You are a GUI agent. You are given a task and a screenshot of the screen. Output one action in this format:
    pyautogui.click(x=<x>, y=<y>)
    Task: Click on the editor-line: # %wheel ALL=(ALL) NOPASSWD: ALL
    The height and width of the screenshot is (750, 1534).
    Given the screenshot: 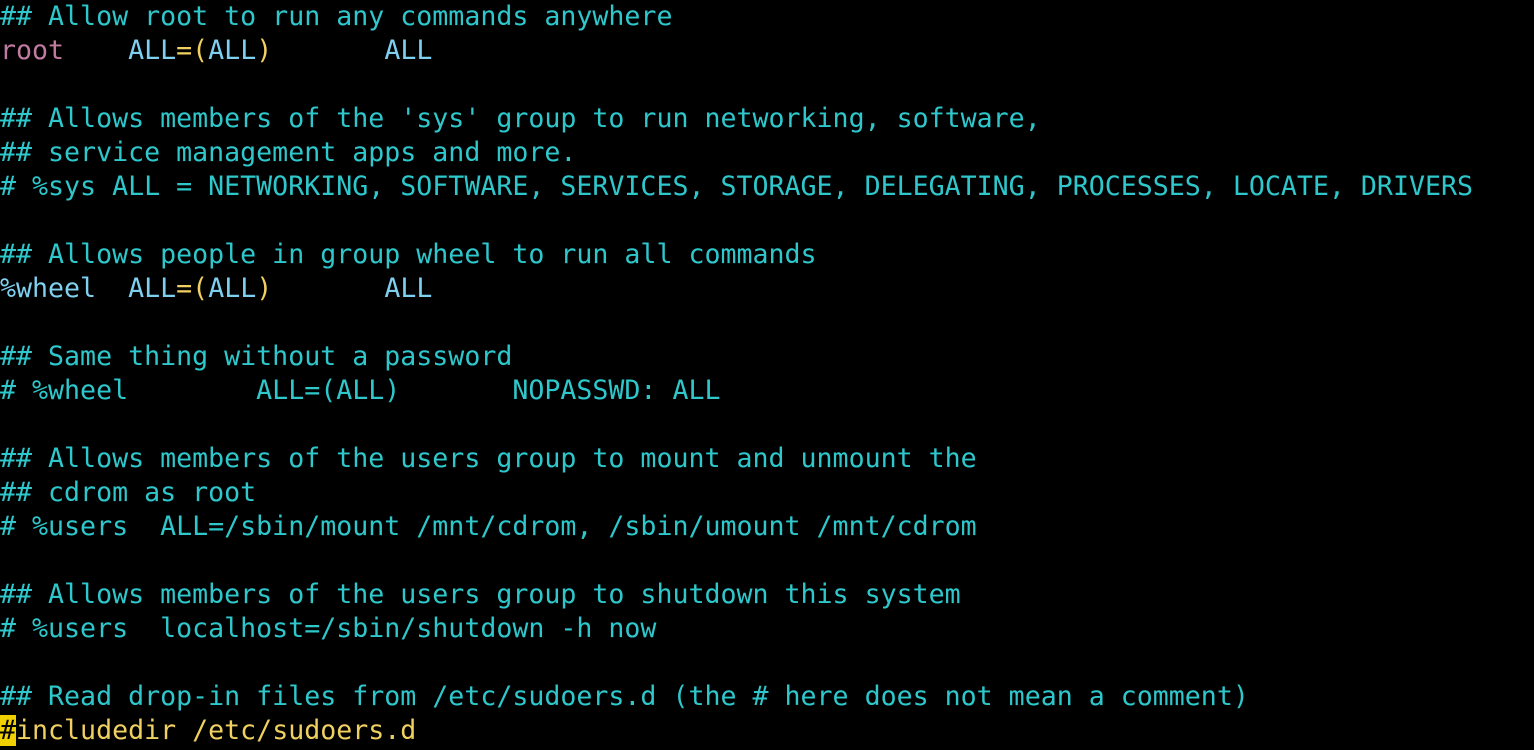 What is the action you would take?
    pyautogui.click(x=767, y=391)
    